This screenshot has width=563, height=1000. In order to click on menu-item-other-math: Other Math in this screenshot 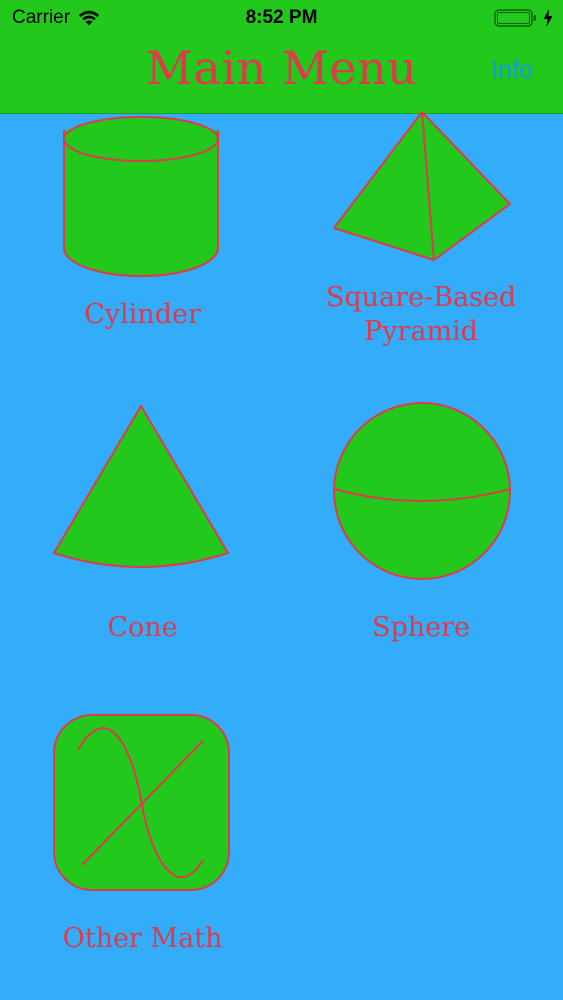, I will do `click(142, 835)`.